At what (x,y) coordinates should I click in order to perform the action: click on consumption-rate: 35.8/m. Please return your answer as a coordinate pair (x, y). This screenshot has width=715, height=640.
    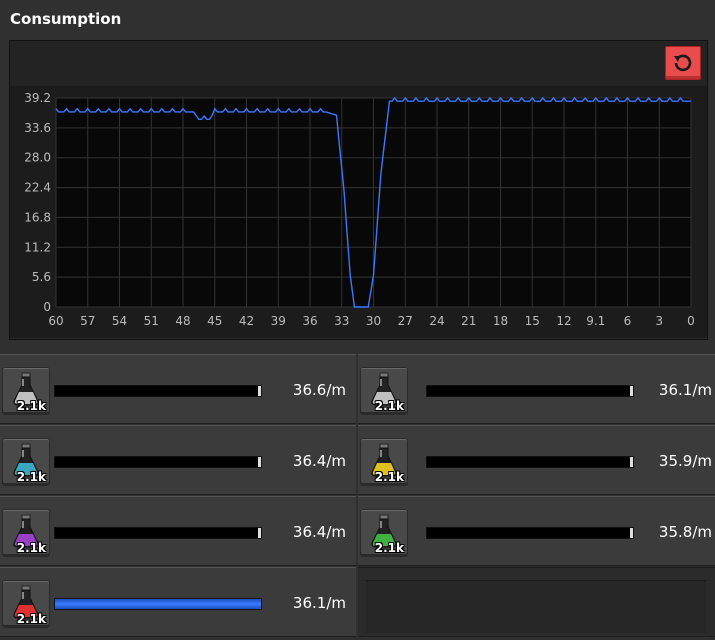
    Looking at the image, I should click on (685, 532).